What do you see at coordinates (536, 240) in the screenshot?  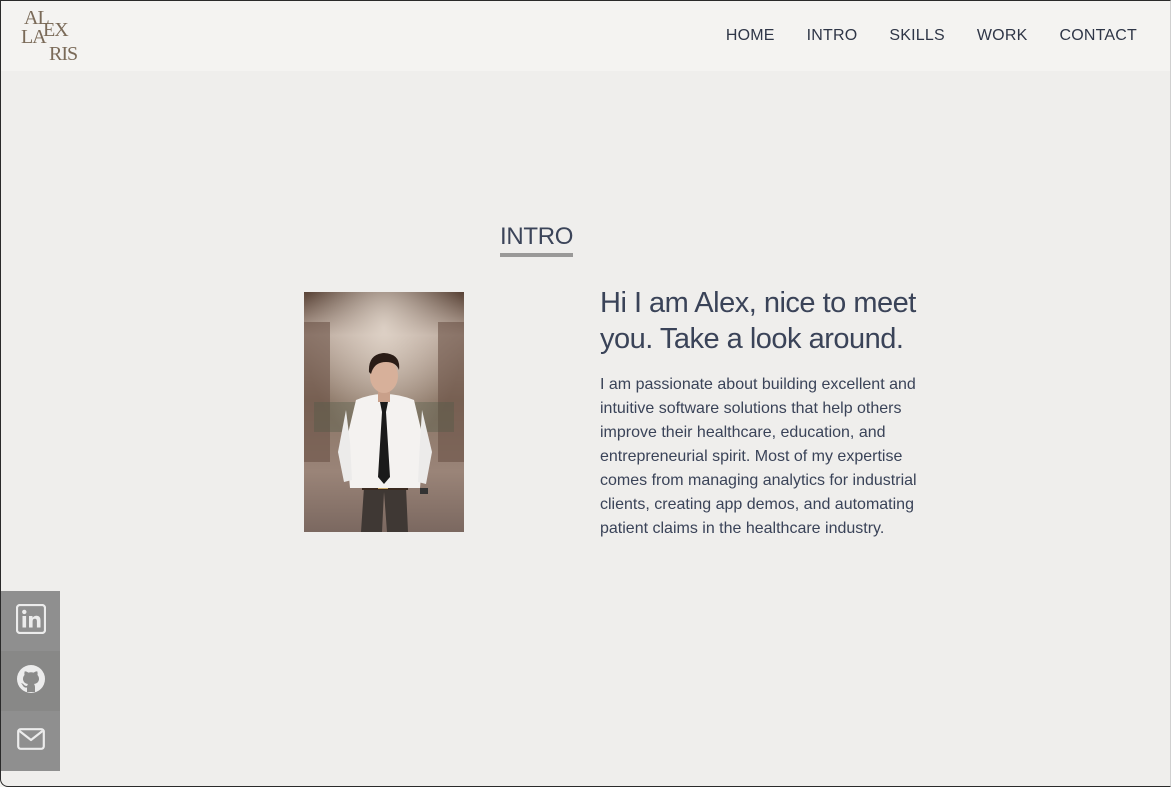 I see `section-title-intro: INTRO` at bounding box center [536, 240].